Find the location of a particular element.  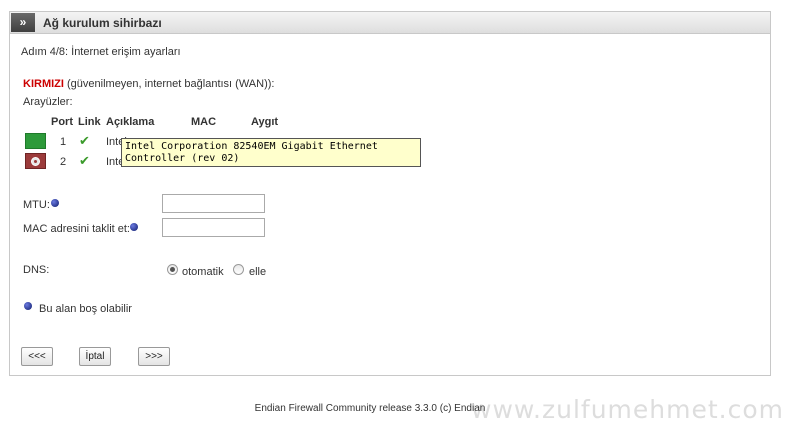

mtu-label: MTU: is located at coordinates (36, 205).